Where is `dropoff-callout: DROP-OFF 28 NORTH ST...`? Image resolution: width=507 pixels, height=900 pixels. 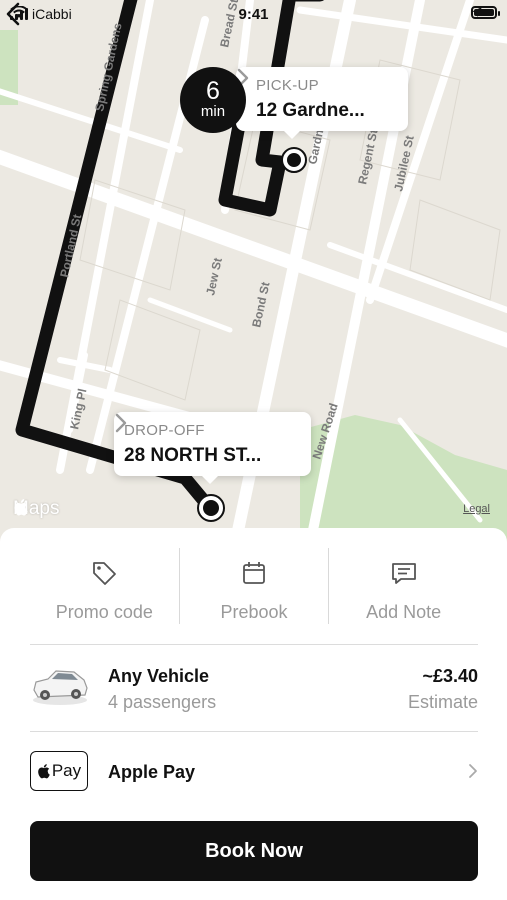 dropoff-callout: DROP-OFF 28 NORTH ST... is located at coordinates (212, 448).